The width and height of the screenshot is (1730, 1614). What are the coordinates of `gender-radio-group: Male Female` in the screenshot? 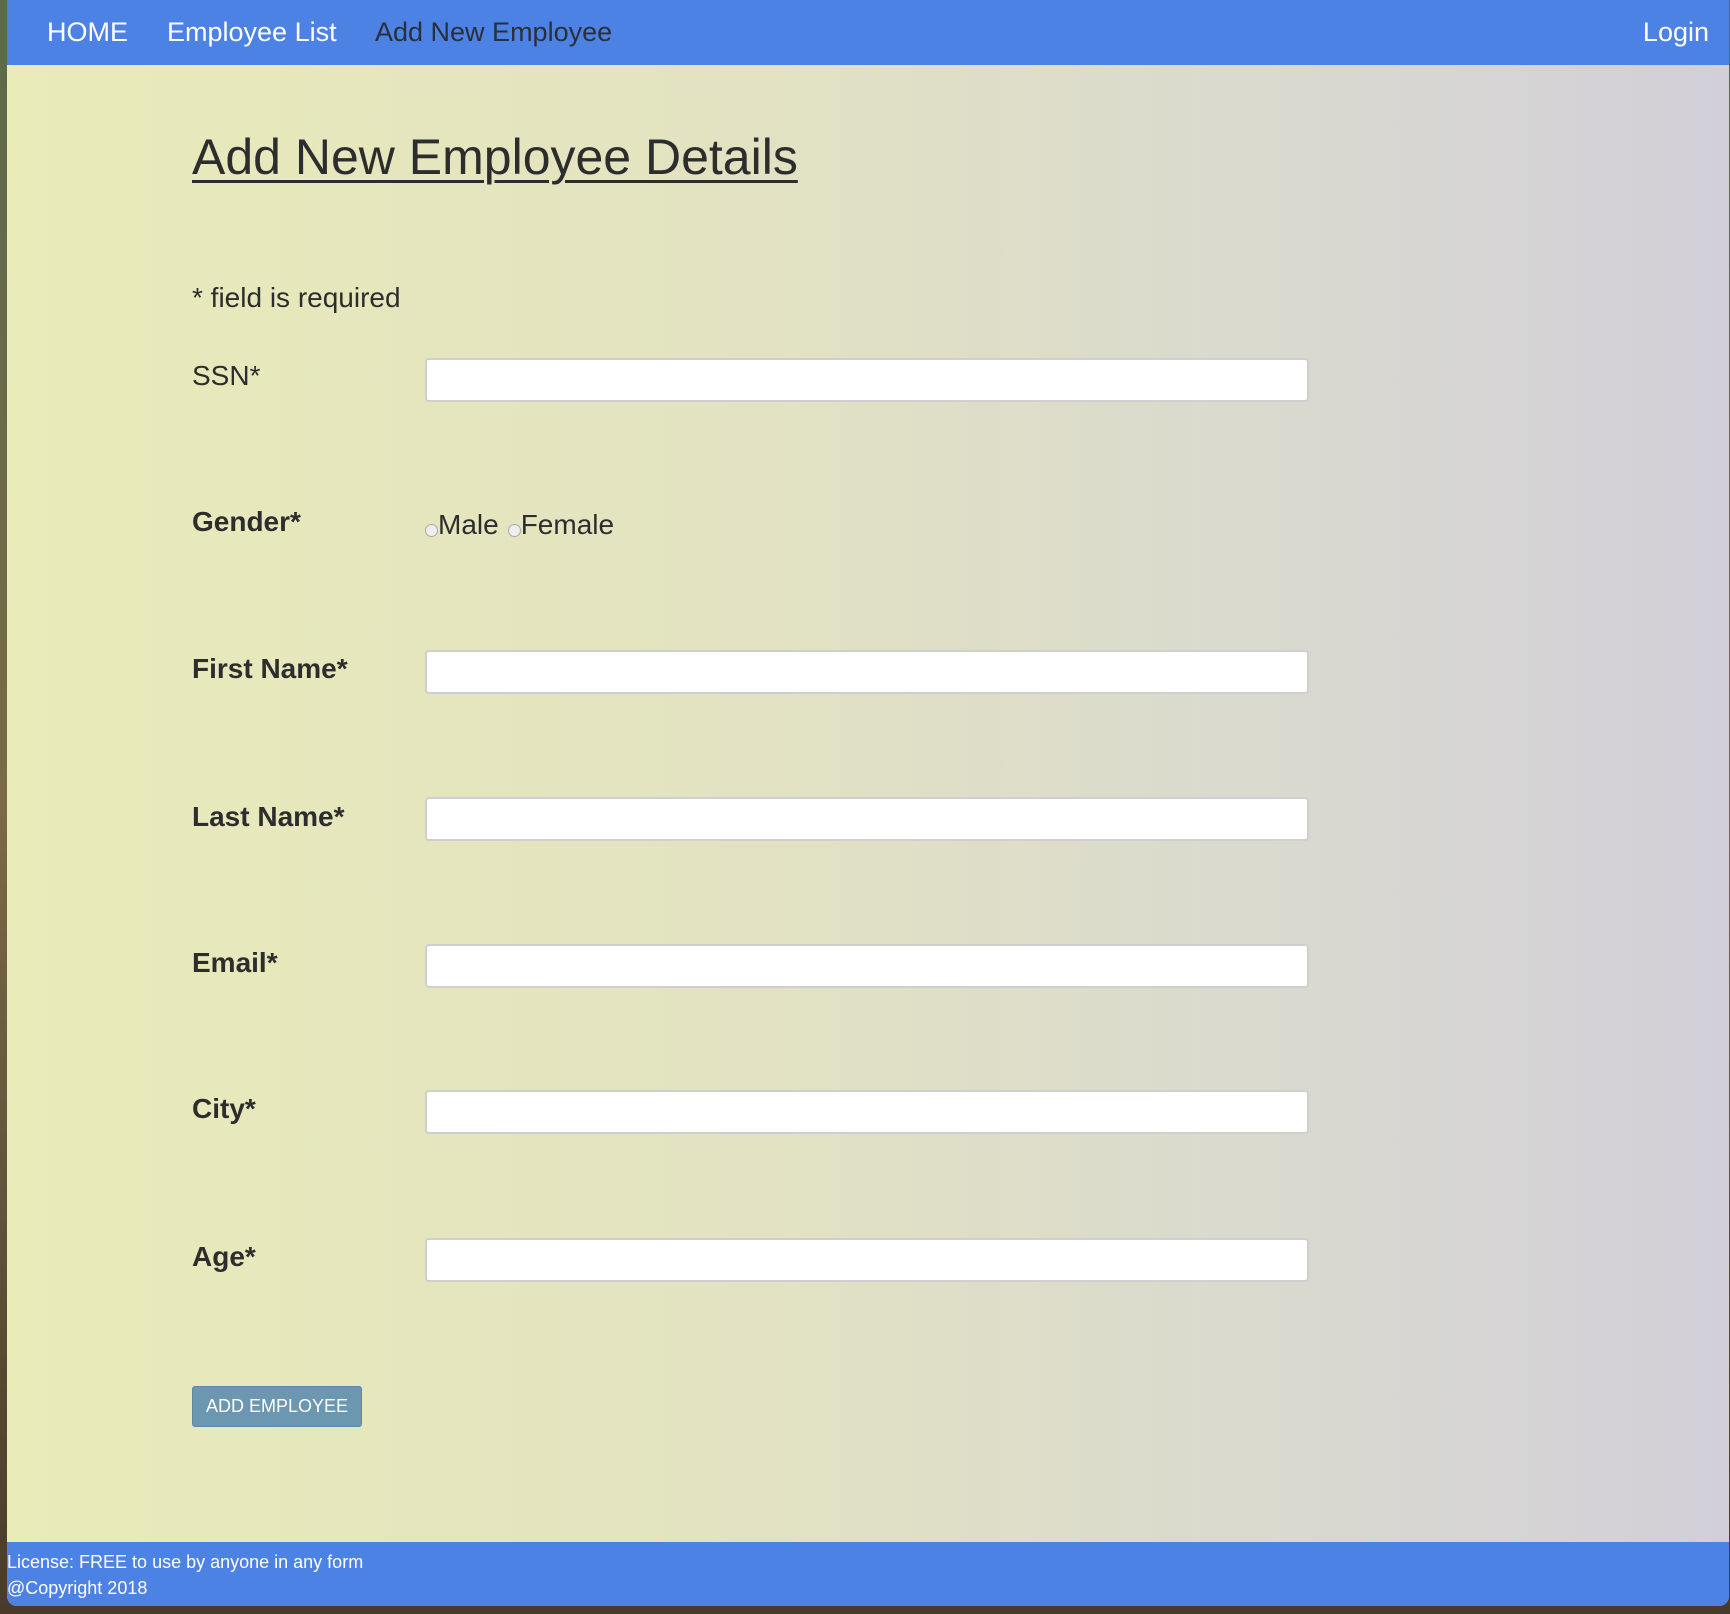 It's located at (519, 525).